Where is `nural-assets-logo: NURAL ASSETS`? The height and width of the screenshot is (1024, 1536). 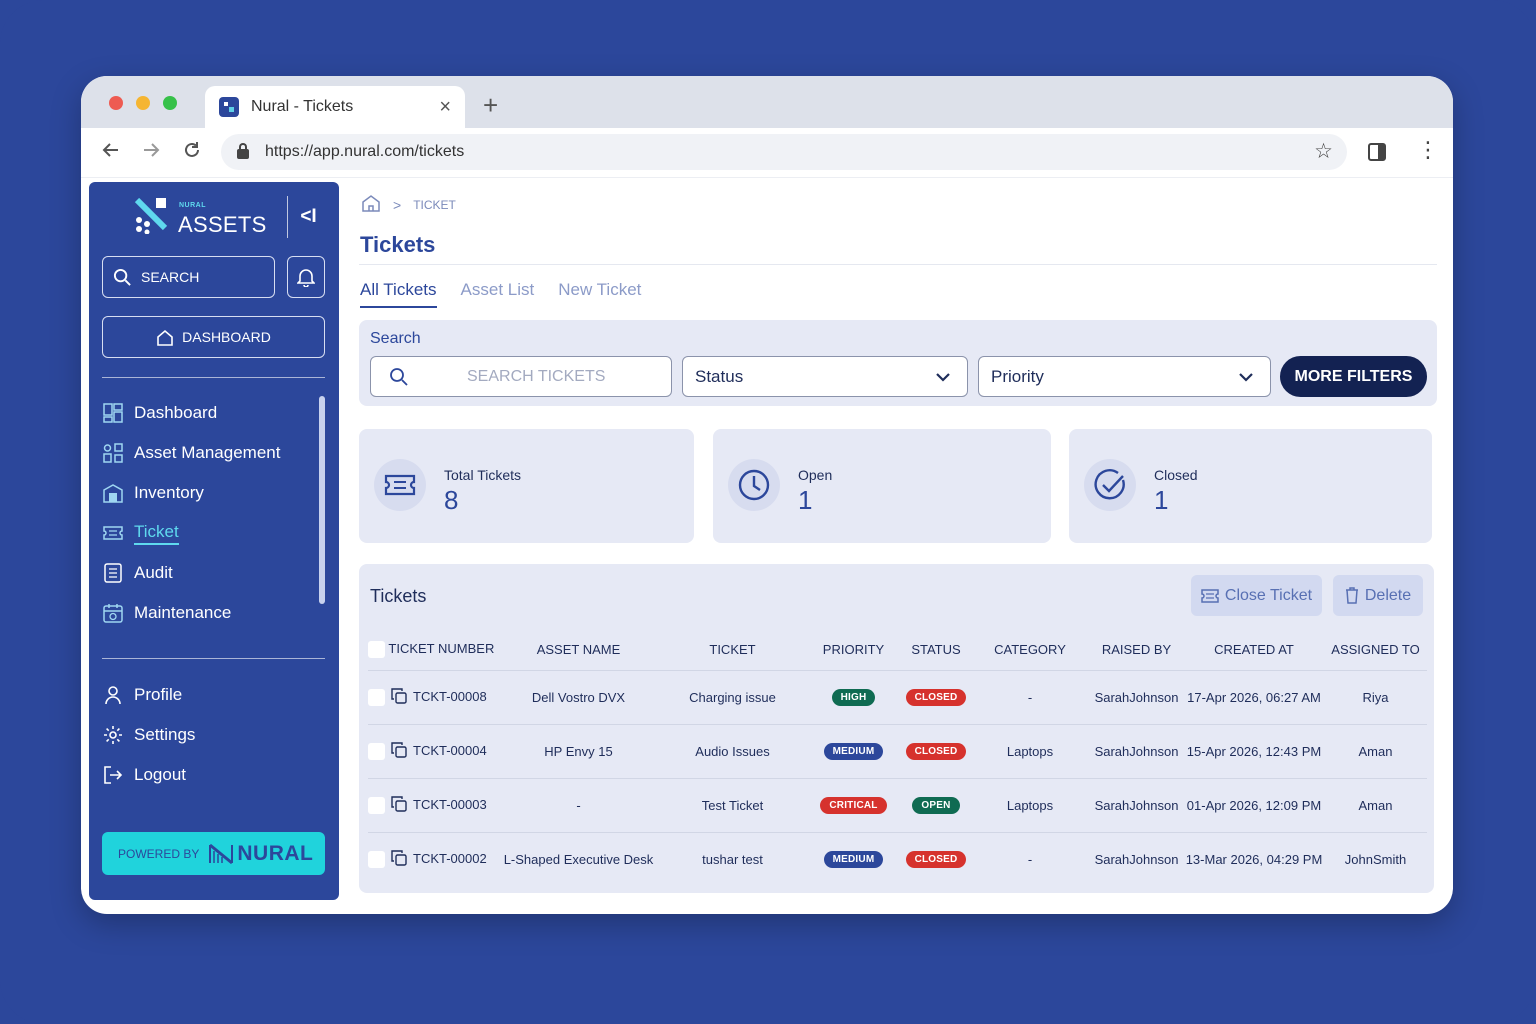
nural-assets-logo: NURAL ASSETS is located at coordinates (199, 218).